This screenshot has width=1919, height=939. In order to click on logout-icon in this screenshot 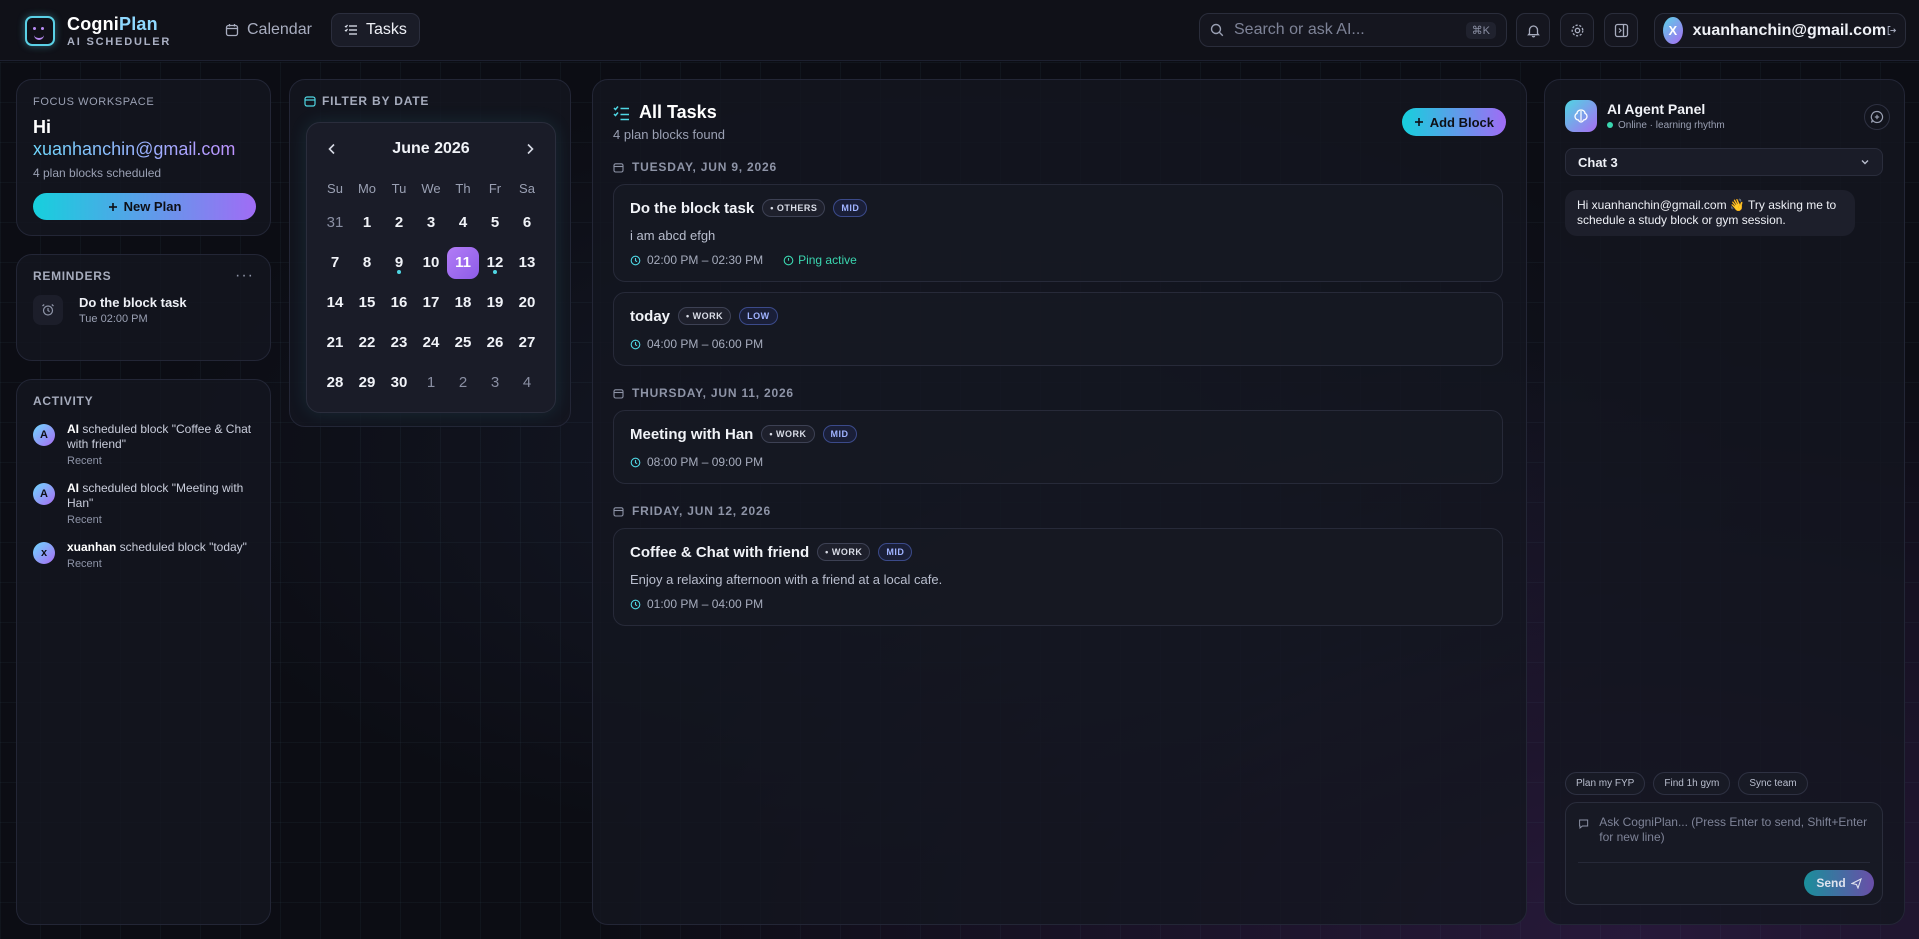, I will do `click(1891, 30)`.